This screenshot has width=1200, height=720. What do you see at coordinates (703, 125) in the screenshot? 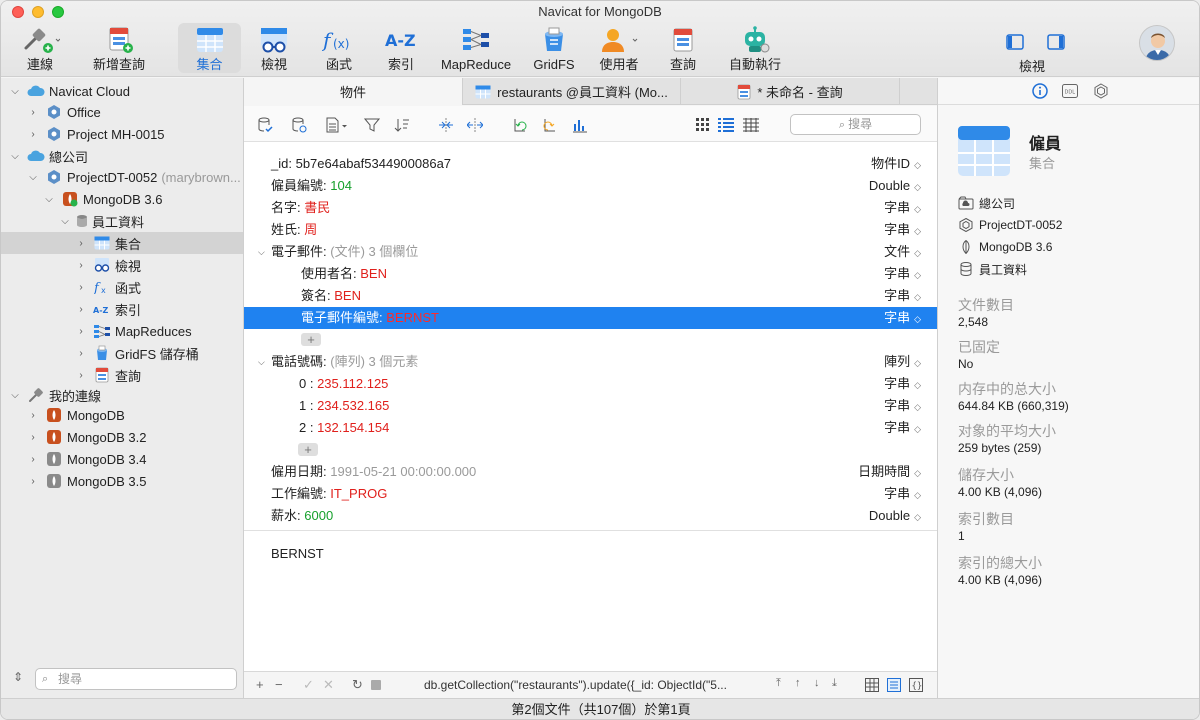
I see `grid-view-icon` at bounding box center [703, 125].